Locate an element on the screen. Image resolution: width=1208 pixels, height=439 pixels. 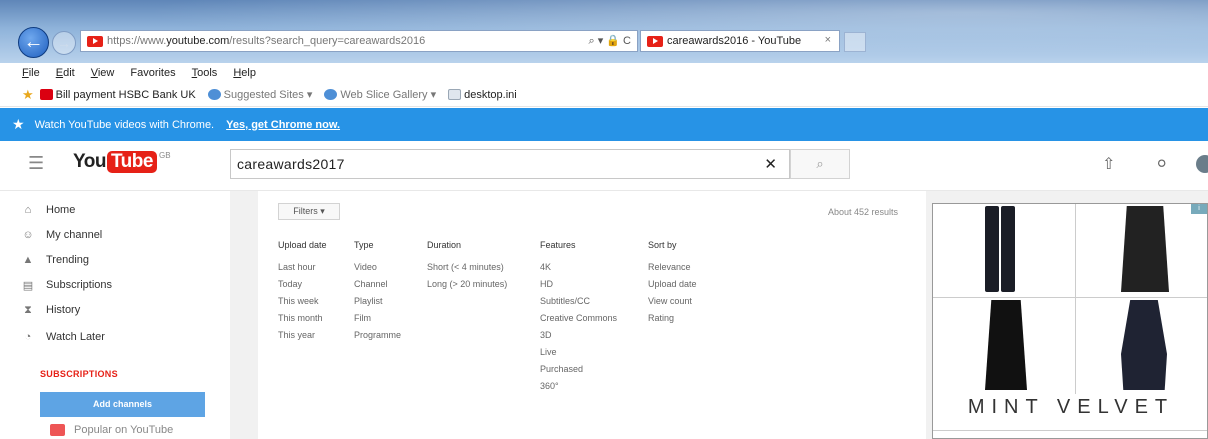
menu-accelerator: E is located at coordinates (59, 73).